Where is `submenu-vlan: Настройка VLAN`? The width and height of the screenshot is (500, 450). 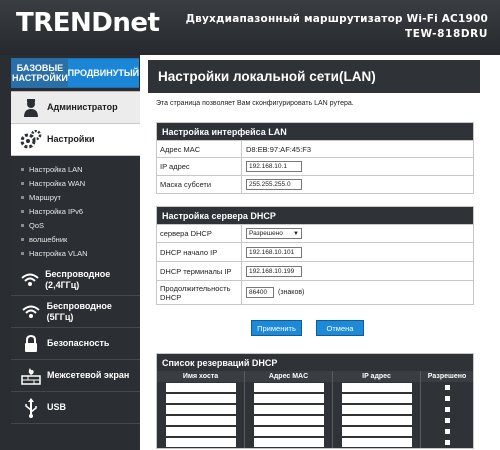
submenu-vlan: Настройка VLAN is located at coordinates (75, 253).